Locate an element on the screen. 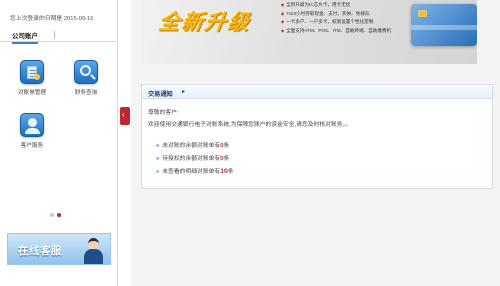  tile-finance-search: 财务查询 is located at coordinates (86, 78).